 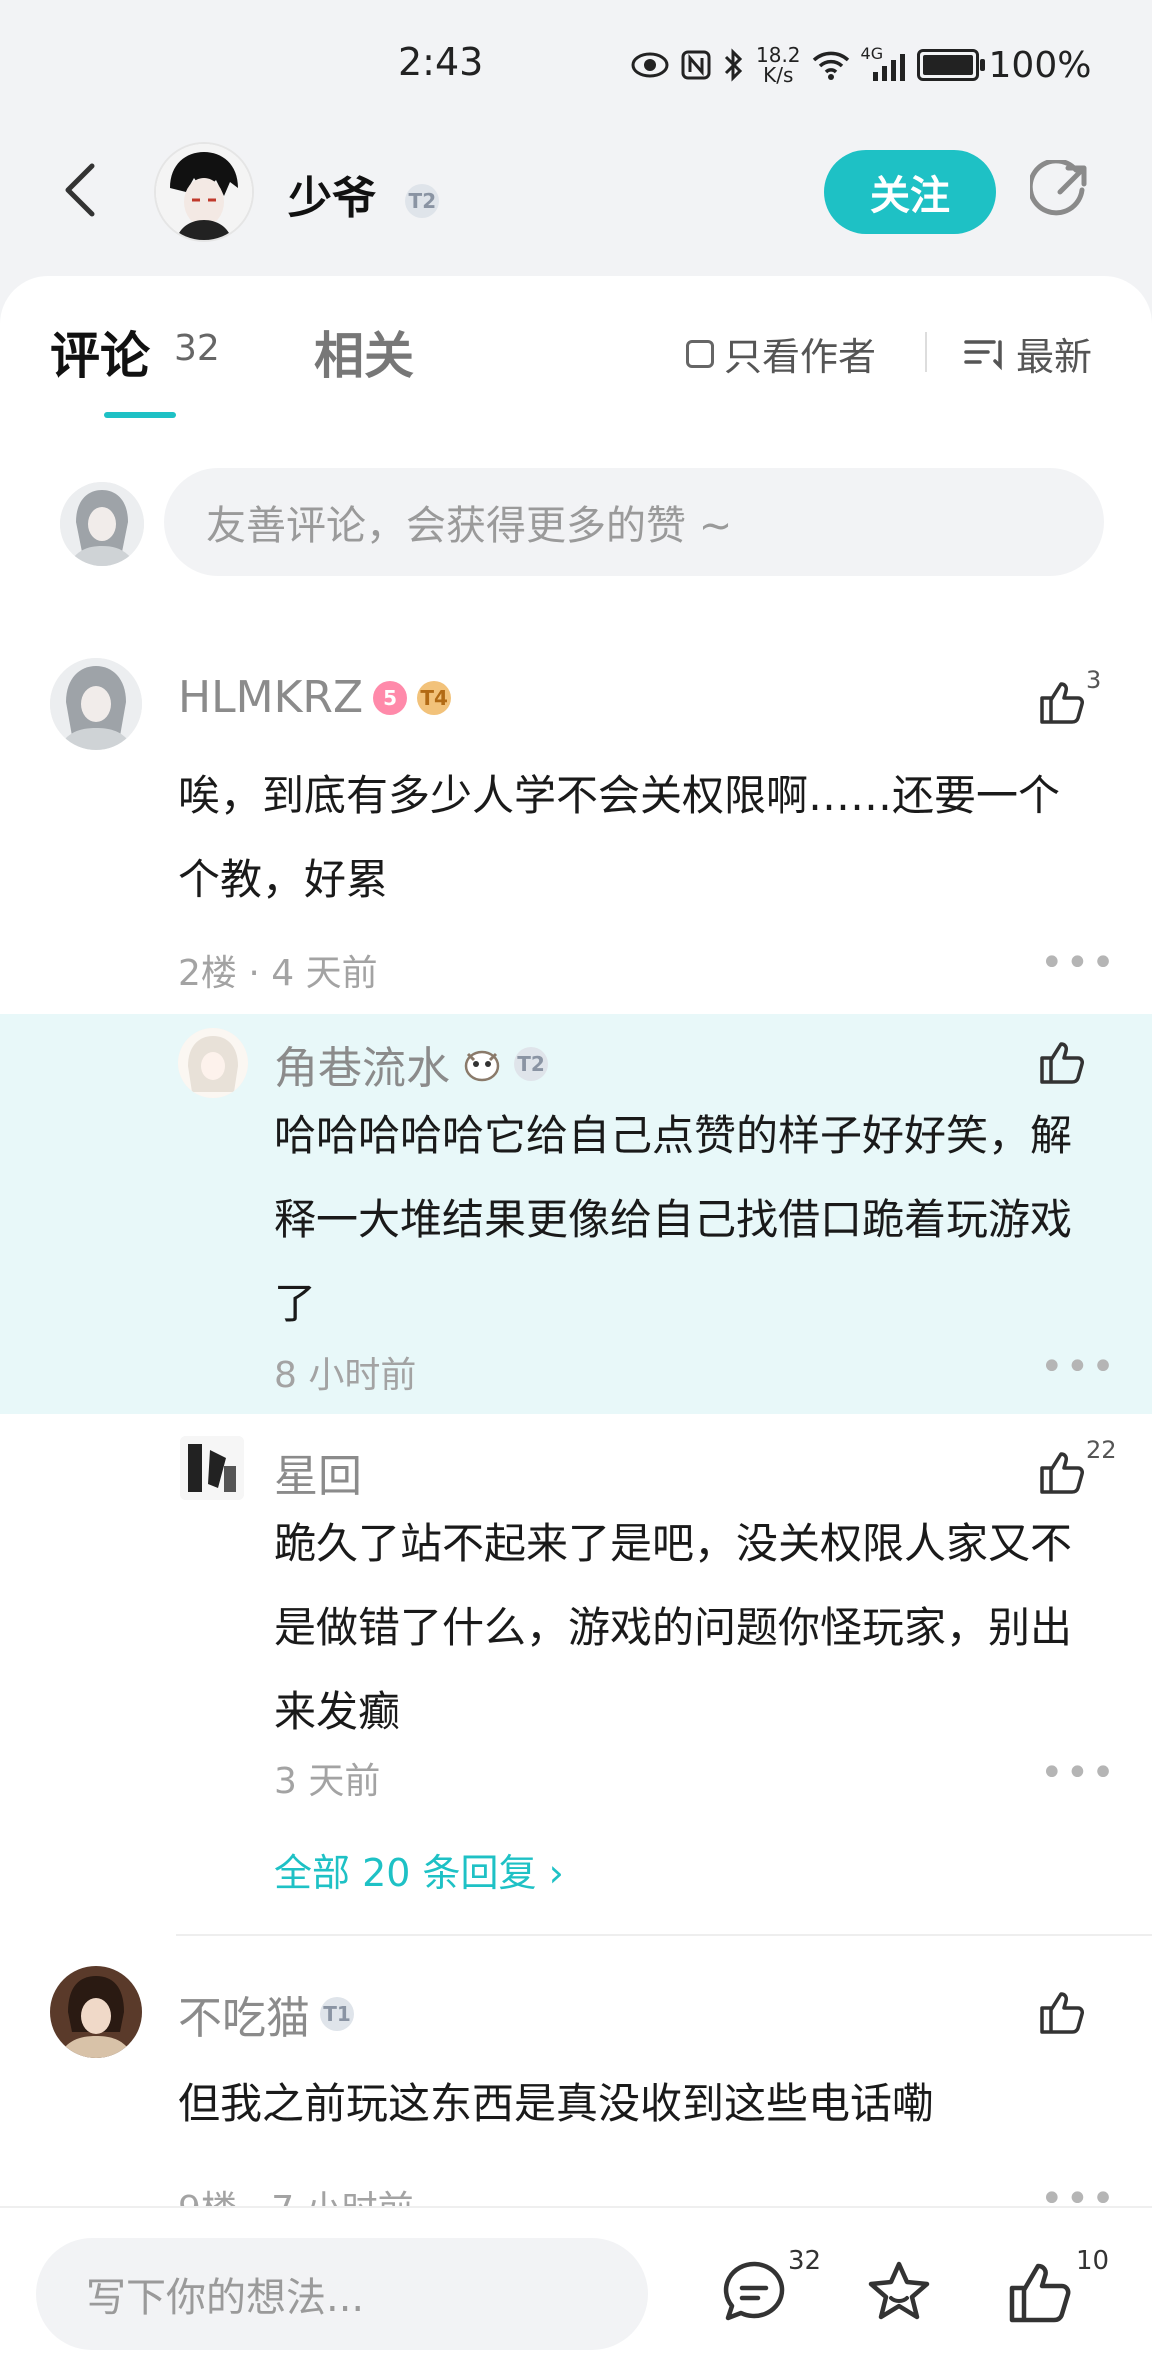 I want to click on author-avatar, so click(x=204, y=192).